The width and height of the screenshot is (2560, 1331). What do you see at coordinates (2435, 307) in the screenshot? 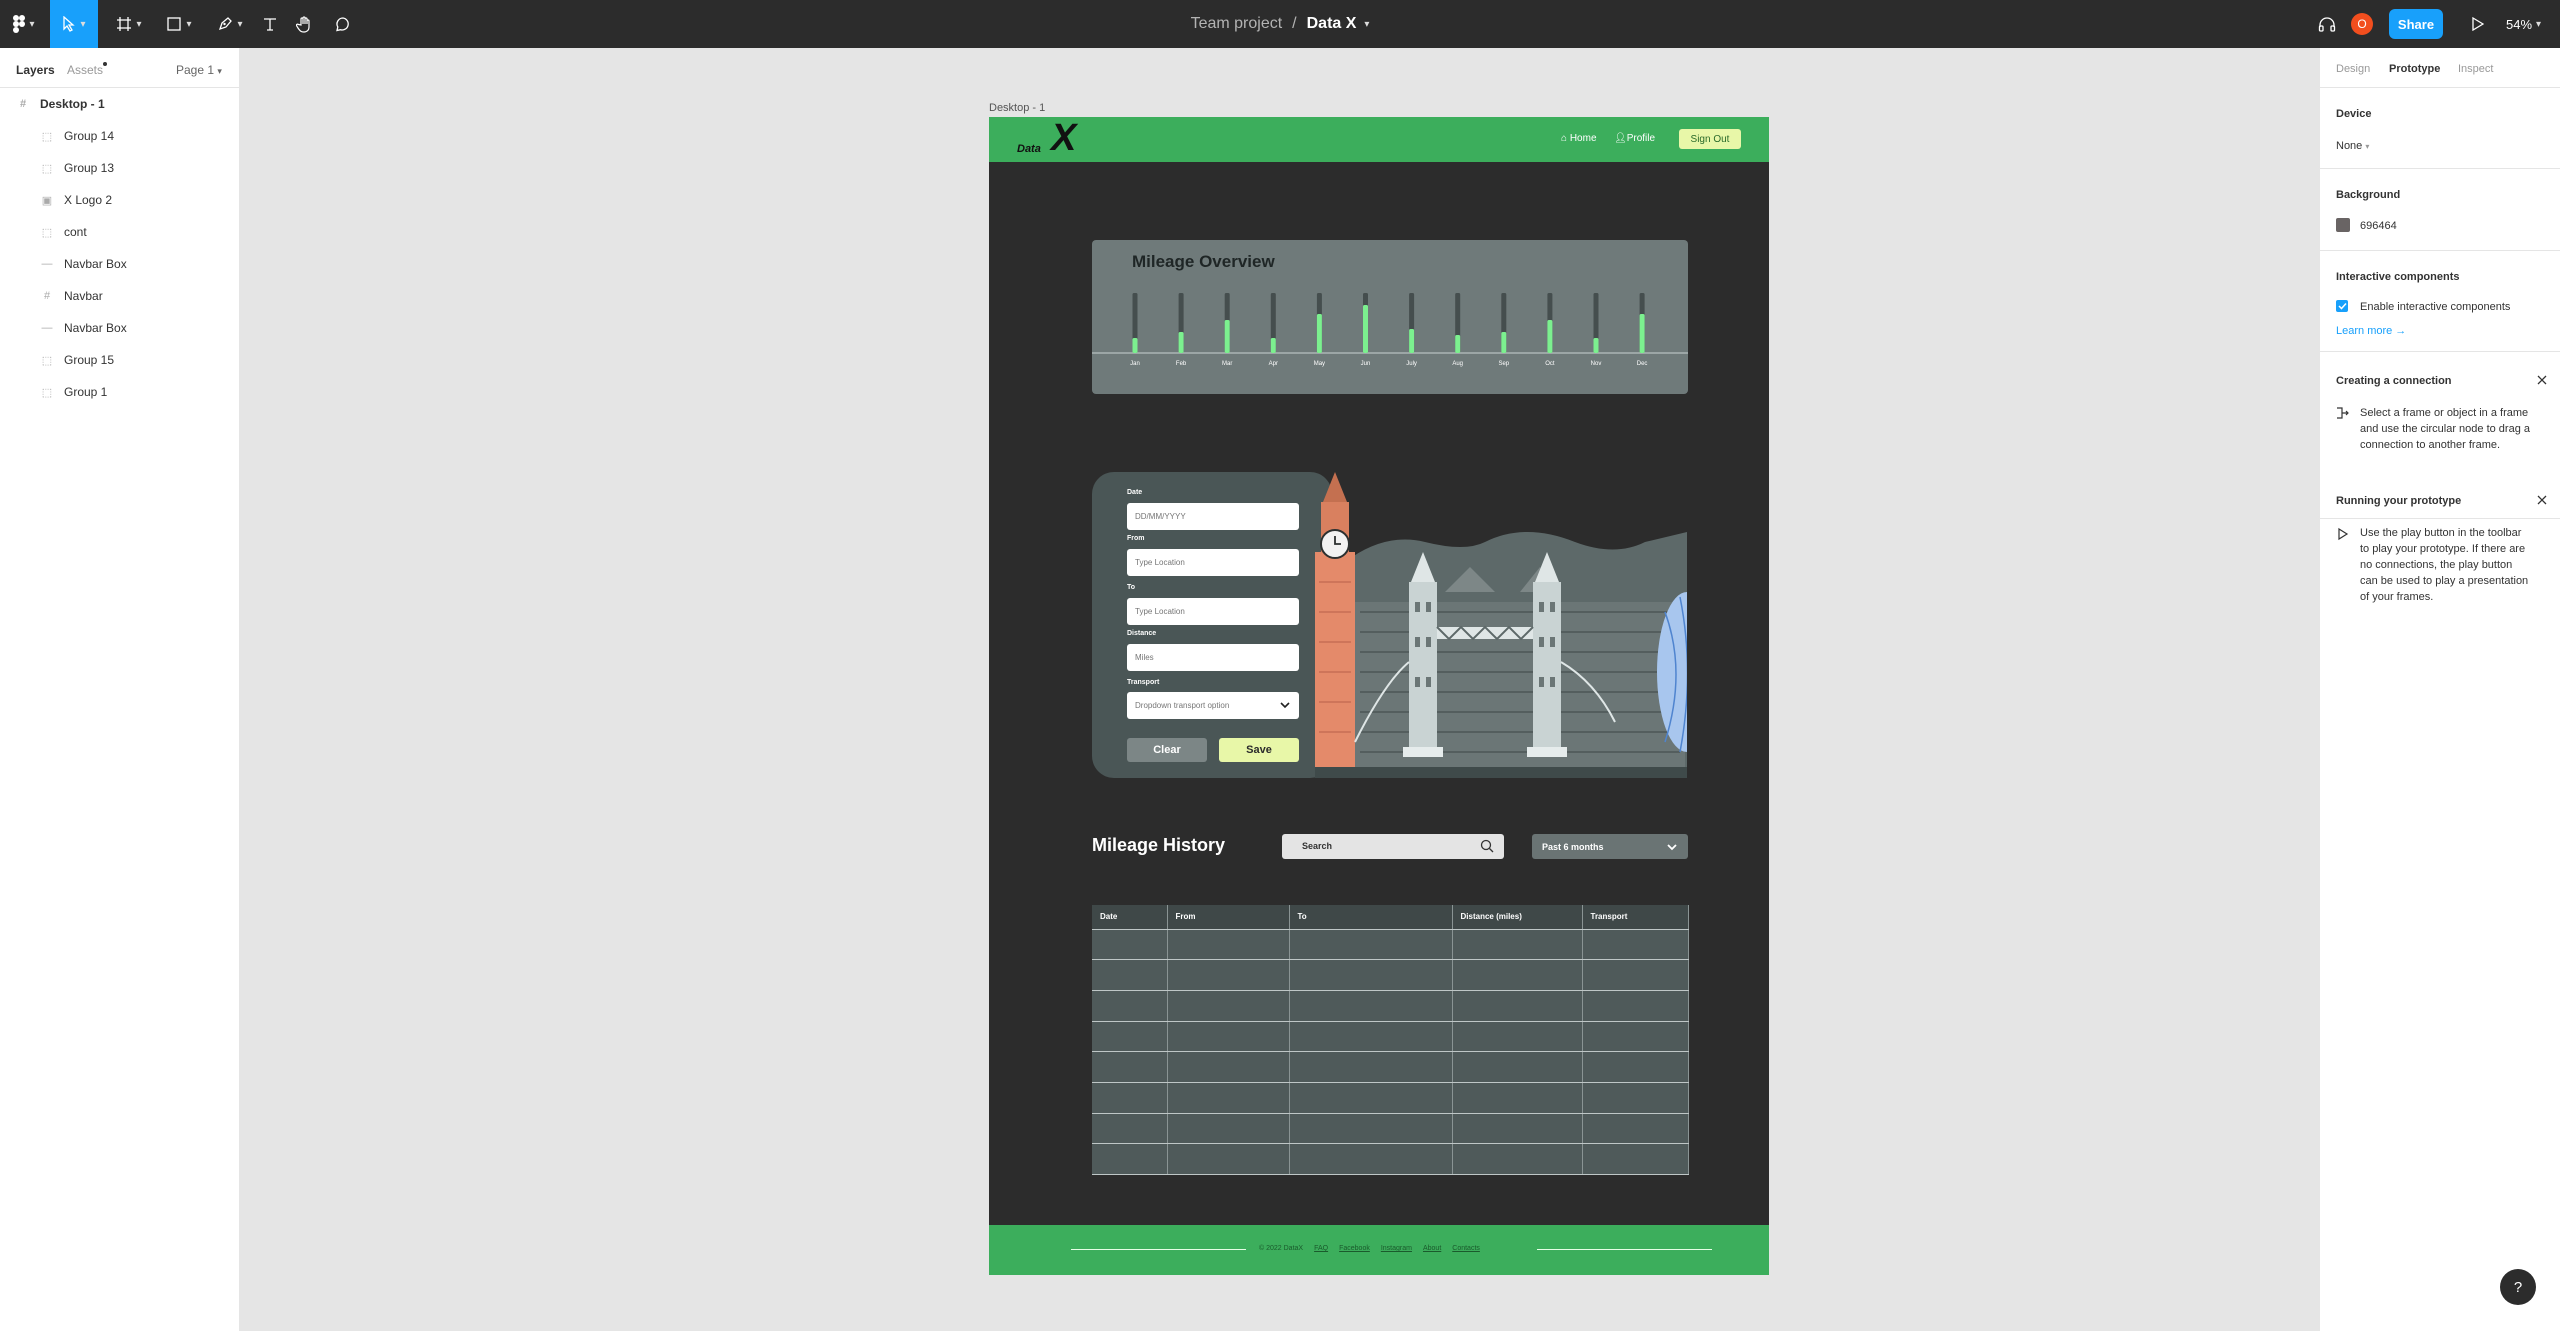
I see `interactive-components-label: Enable interactive components` at bounding box center [2435, 307].